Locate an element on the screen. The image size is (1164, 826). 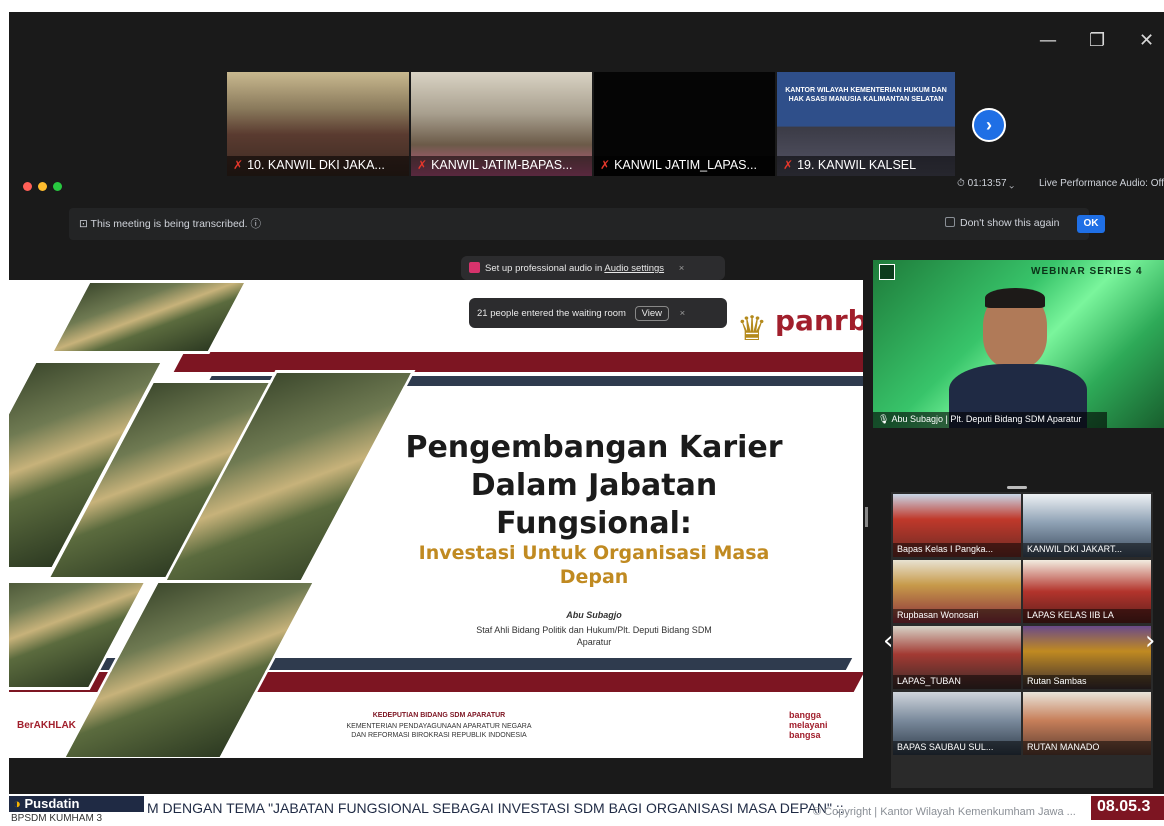
audio-mode: Live Performance Audio: Off is located at coordinates (1101, 183).